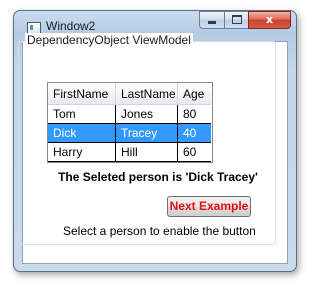 This screenshot has height=295, width=320. What do you see at coordinates (194, 114) in the screenshot?
I see `cell-age: 80` at bounding box center [194, 114].